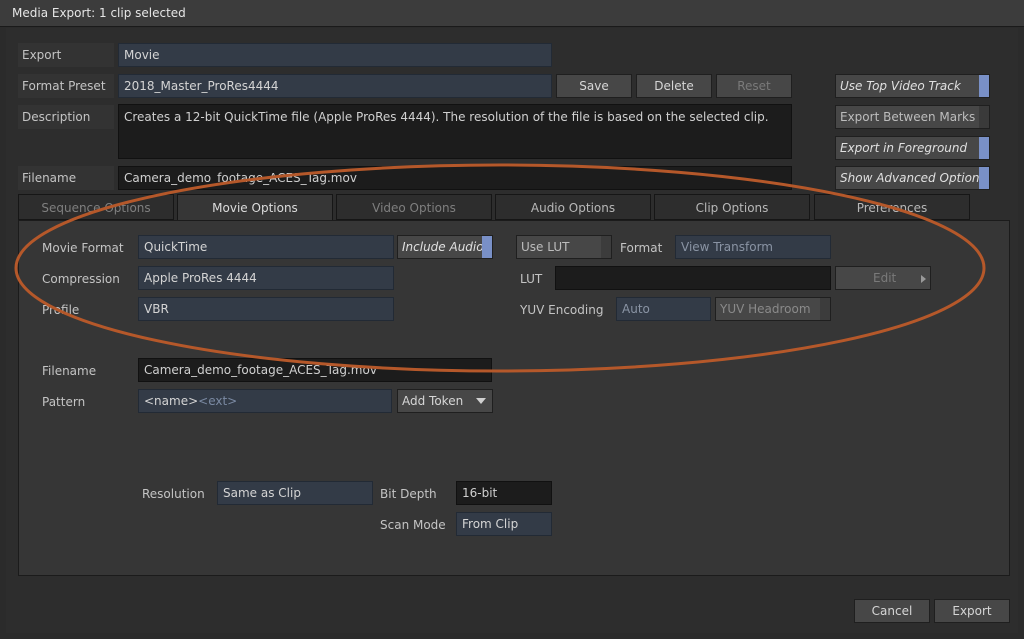  I want to click on use-lut-toggle: Use LUT, so click(564, 247).